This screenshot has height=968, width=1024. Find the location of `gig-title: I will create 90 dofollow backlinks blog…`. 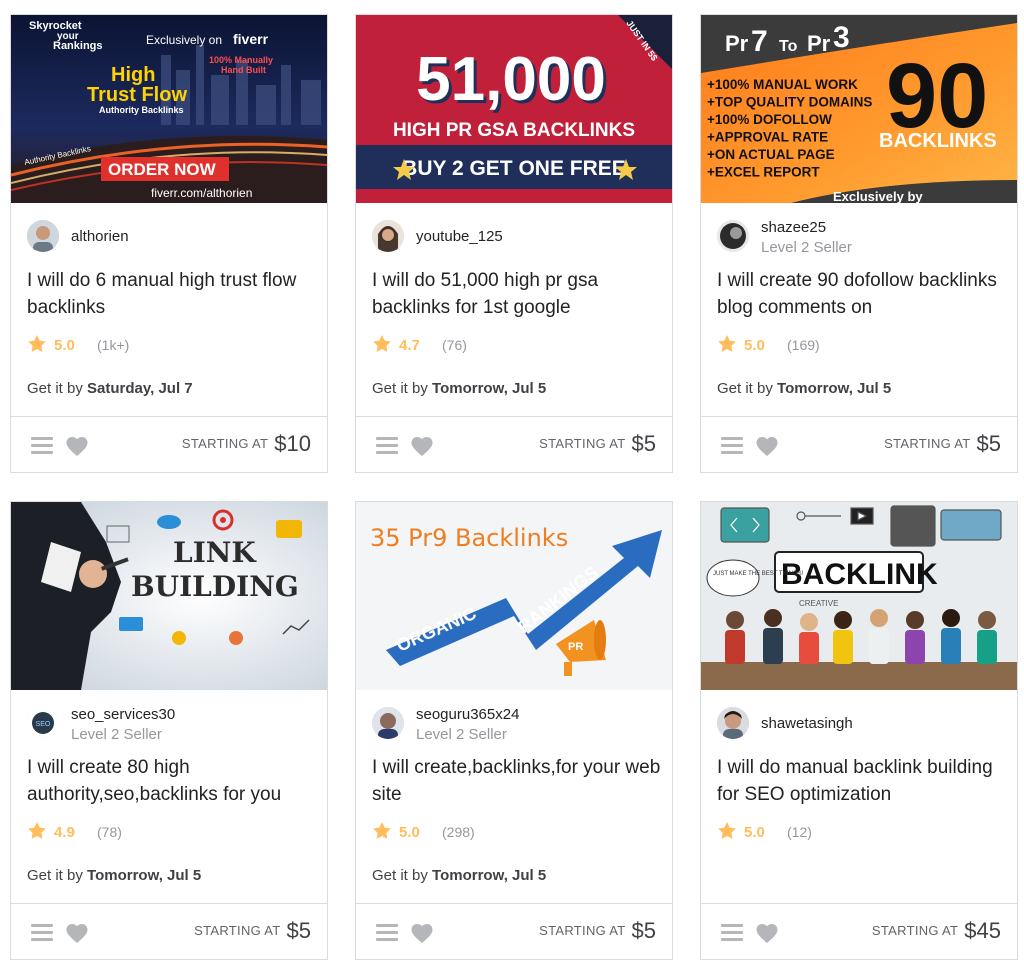

gig-title: I will create 90 dofollow backlinks blog… is located at coordinates (862, 294).